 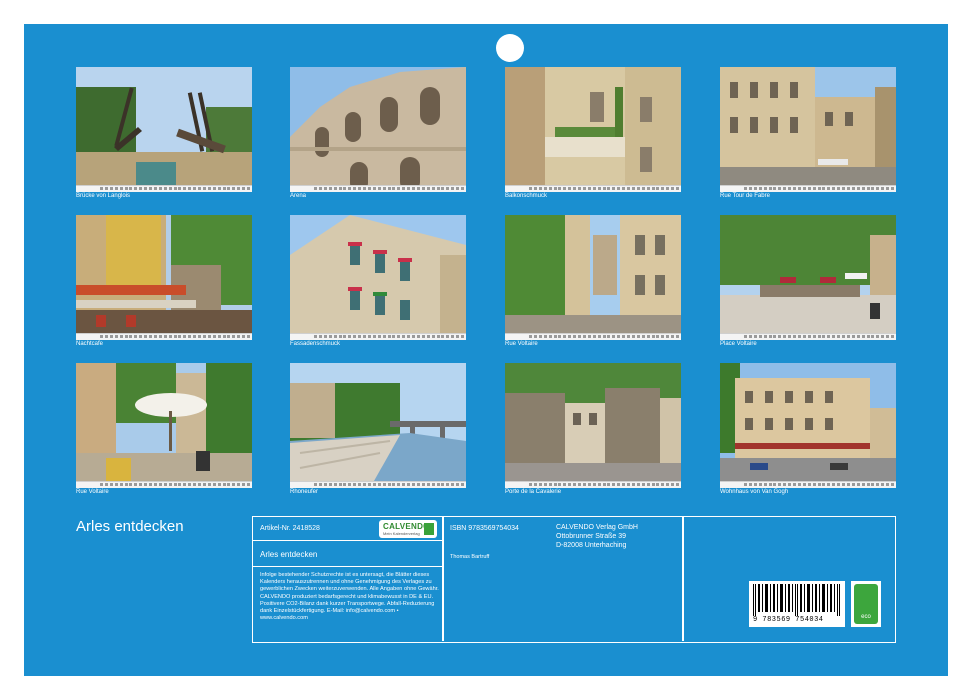 What do you see at coordinates (797, 604) in the screenshot?
I see `isbn-barcode: 9 783569 754034` at bounding box center [797, 604].